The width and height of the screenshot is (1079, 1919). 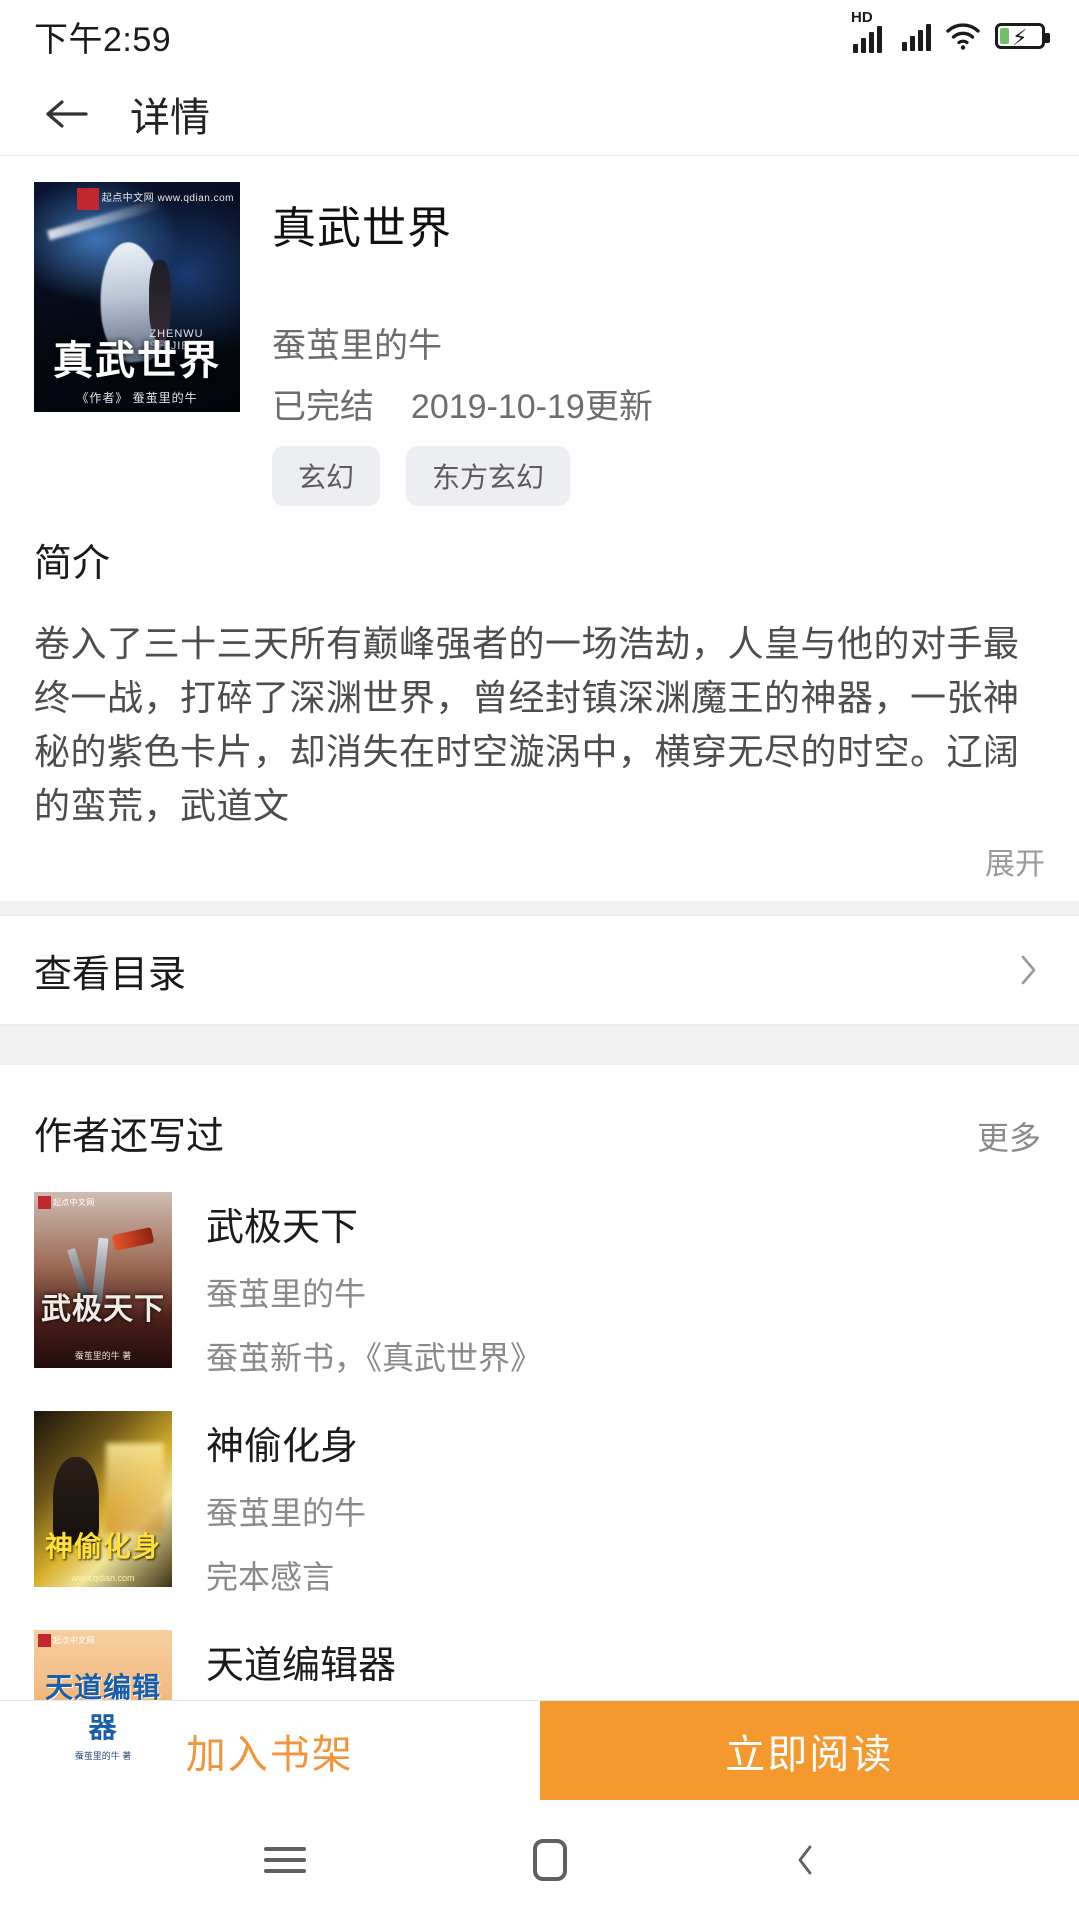 What do you see at coordinates (110, 974) in the screenshot?
I see `catalog-label: 查看目录` at bounding box center [110, 974].